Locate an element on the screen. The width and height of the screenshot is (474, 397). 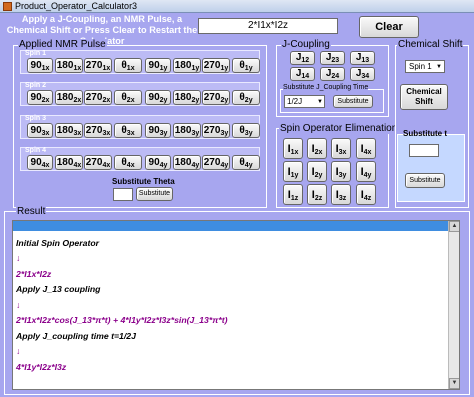
chemical-shift-button: Chemical Shift is located at coordinates (424, 97).